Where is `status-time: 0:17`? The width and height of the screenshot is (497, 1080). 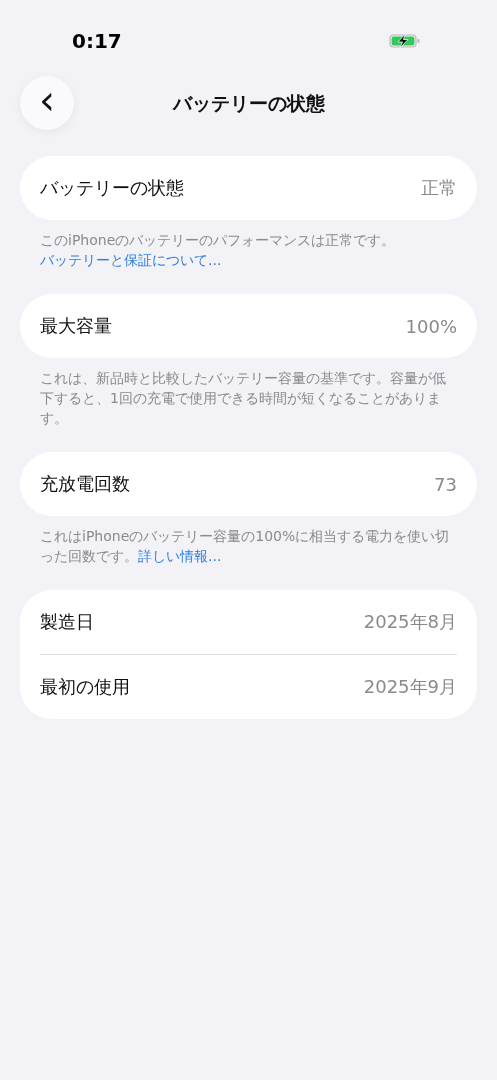
status-time: 0:17 is located at coordinates (97, 41).